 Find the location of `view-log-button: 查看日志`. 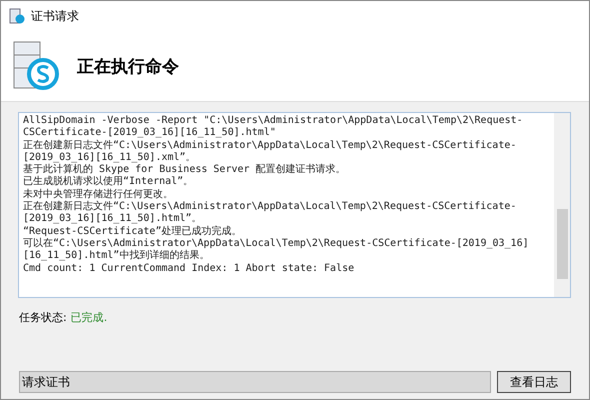

view-log-button: 查看日志 is located at coordinates (534, 382).